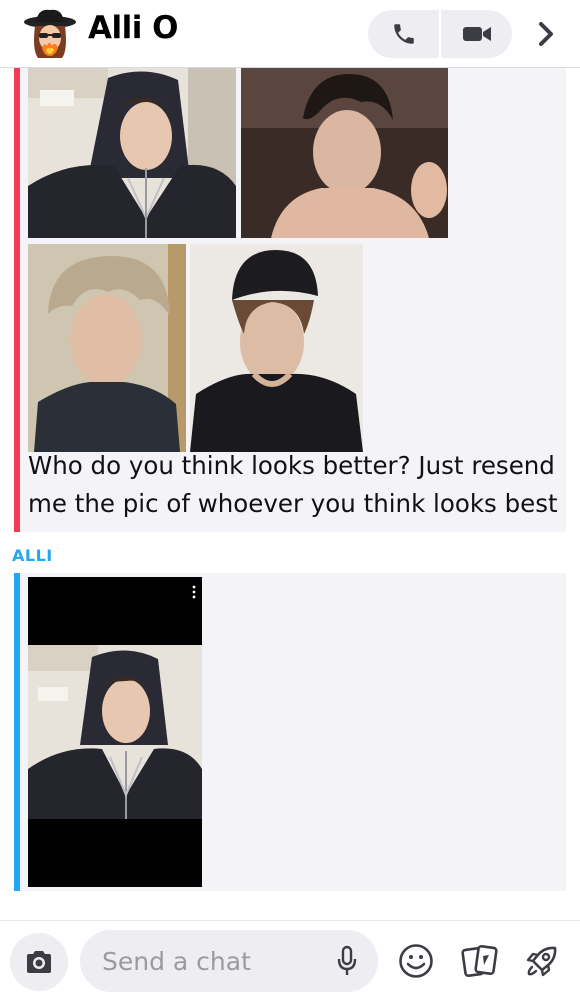  Describe the element at coordinates (133, 28) in the screenshot. I see `contact-name: Alli O` at that location.